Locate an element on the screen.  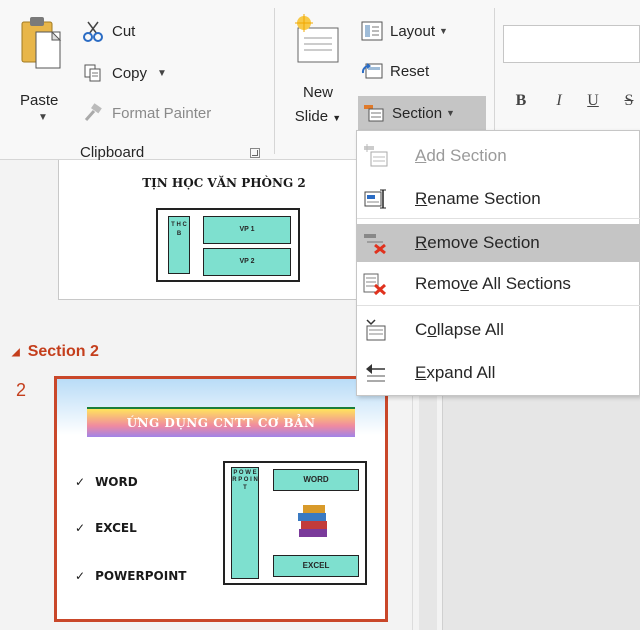
menu-item-label: Remove All Sections is located at coordinates (493, 283).